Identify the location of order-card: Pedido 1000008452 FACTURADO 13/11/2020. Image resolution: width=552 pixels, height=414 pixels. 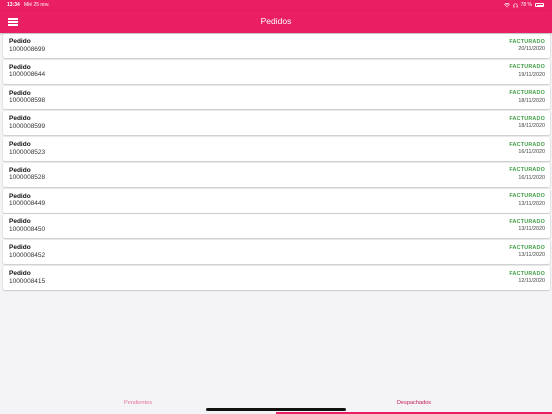
(276, 252).